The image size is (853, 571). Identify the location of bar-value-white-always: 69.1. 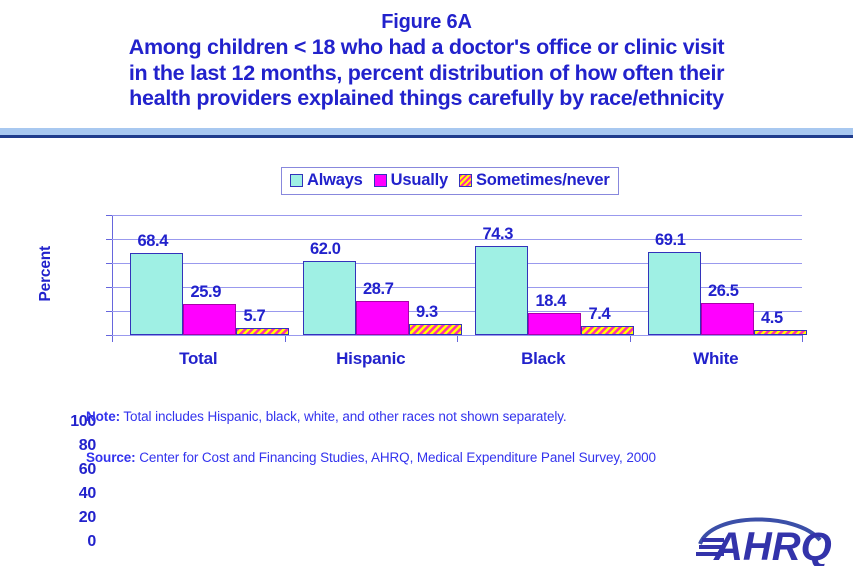
(670, 240).